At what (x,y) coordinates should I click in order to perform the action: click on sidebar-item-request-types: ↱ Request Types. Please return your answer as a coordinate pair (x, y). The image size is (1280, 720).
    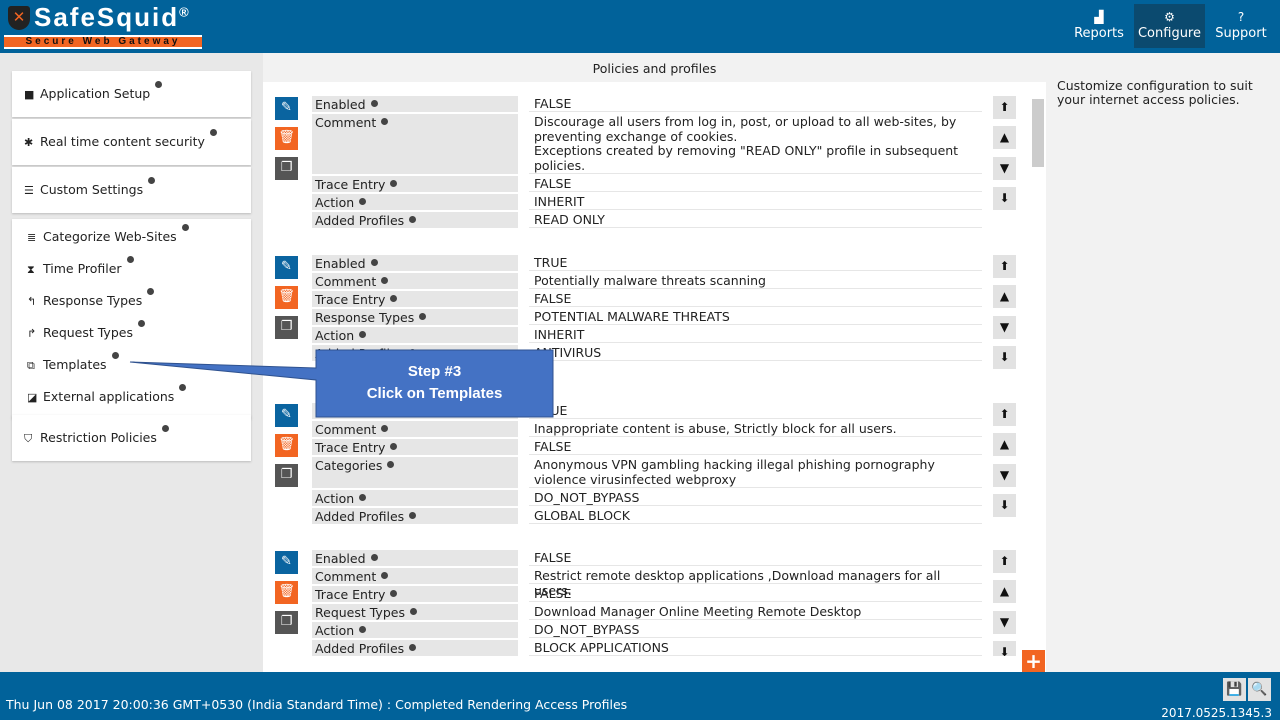
    Looking at the image, I should click on (133, 333).